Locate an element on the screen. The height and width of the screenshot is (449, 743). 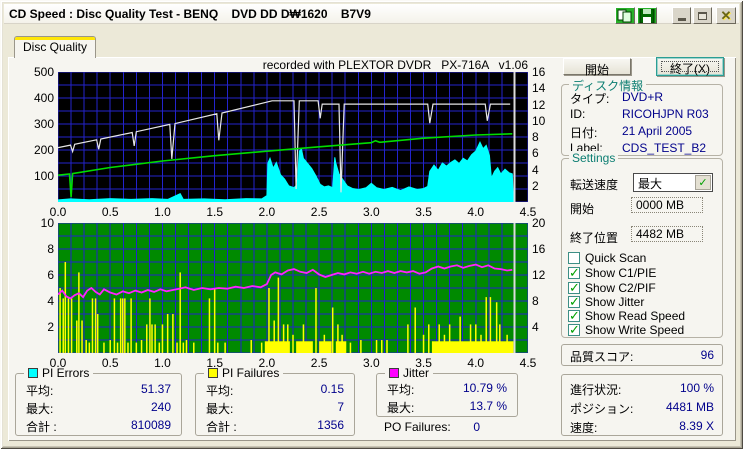
axis-tick-label: 200 is located at coordinates (43, 150).